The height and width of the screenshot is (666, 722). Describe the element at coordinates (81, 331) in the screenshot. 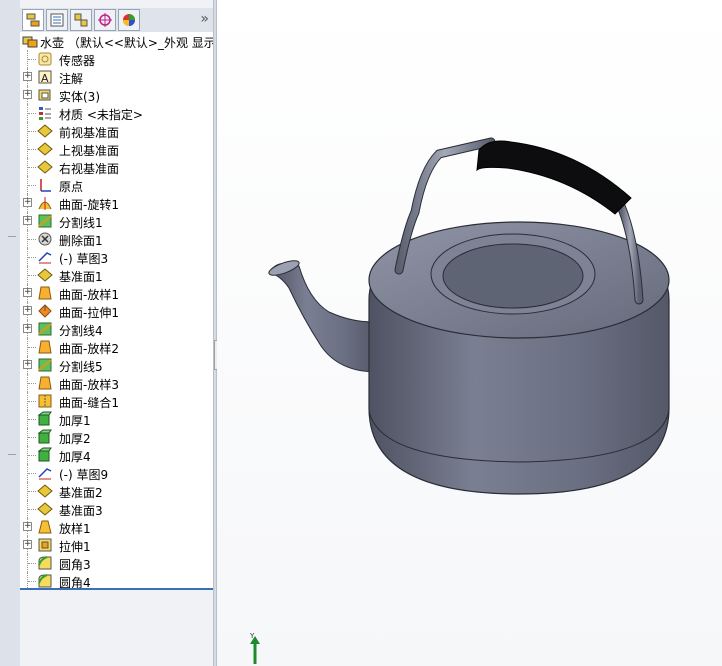

I see `tree-item-label: 分割线4` at that location.